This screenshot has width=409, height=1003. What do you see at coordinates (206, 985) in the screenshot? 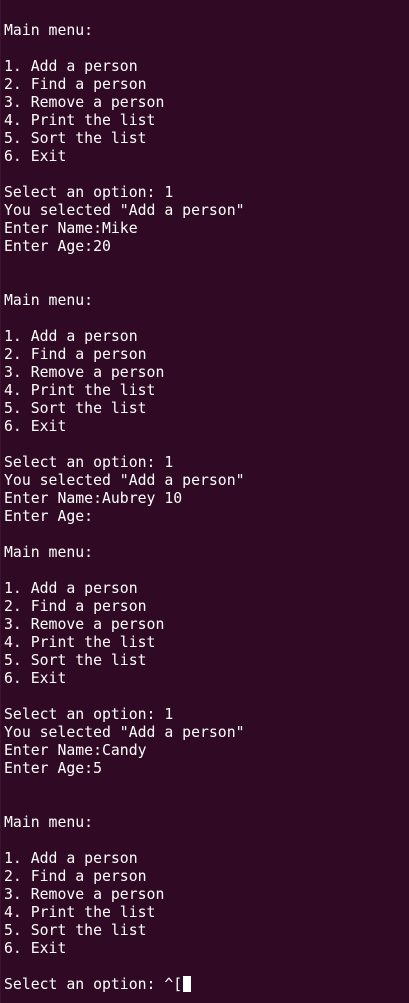
I see `terminal-prompt-line: Select an option: ^[` at bounding box center [206, 985].